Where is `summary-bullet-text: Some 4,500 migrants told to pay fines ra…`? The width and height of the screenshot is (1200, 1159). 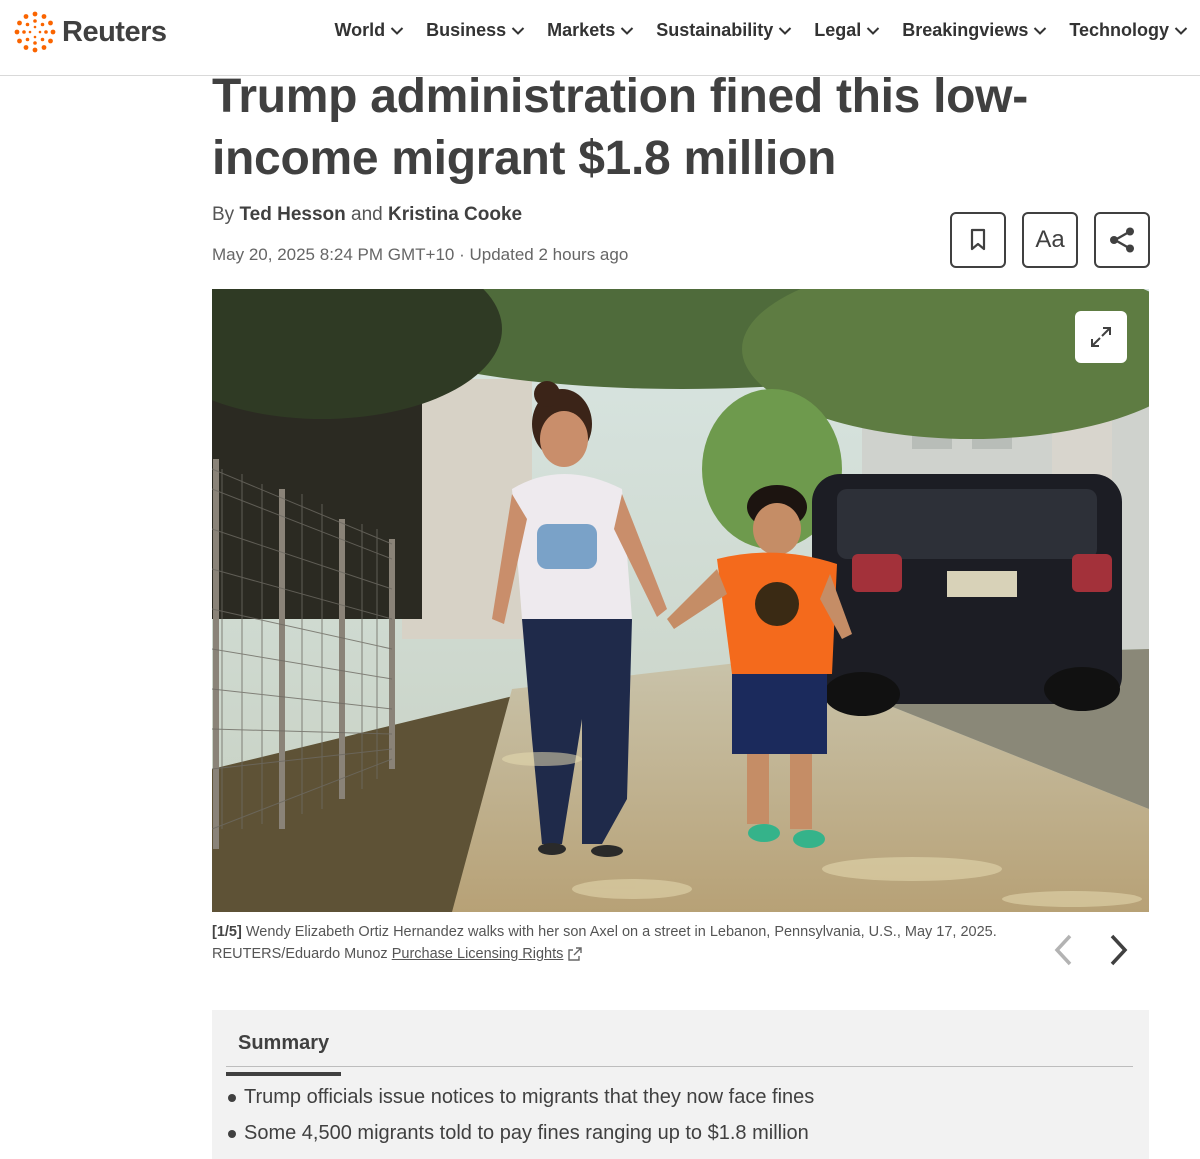 summary-bullet-text: Some 4,500 migrants told to pay fines ra… is located at coordinates (526, 1133).